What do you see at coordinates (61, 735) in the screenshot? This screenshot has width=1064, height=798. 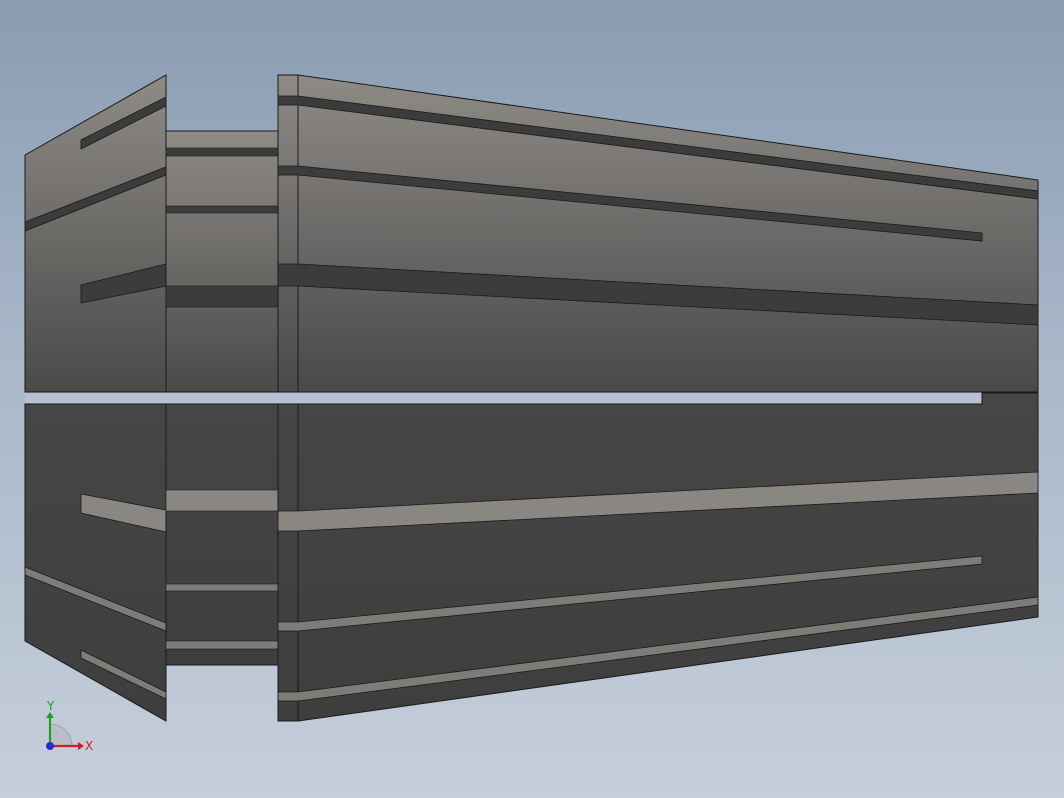 I see `triad-quadrant` at bounding box center [61, 735].